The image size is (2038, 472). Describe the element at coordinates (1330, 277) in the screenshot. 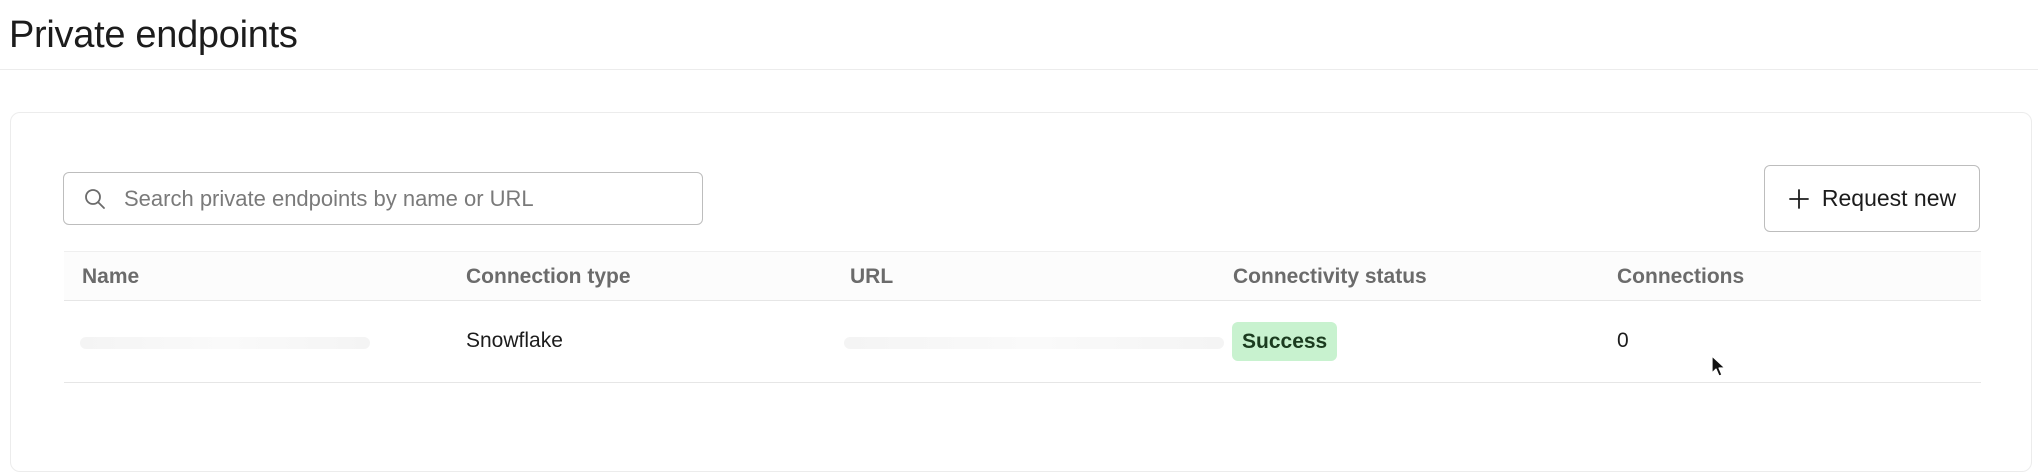

I see `column-header-connectivity-status: Connectivity status` at that location.